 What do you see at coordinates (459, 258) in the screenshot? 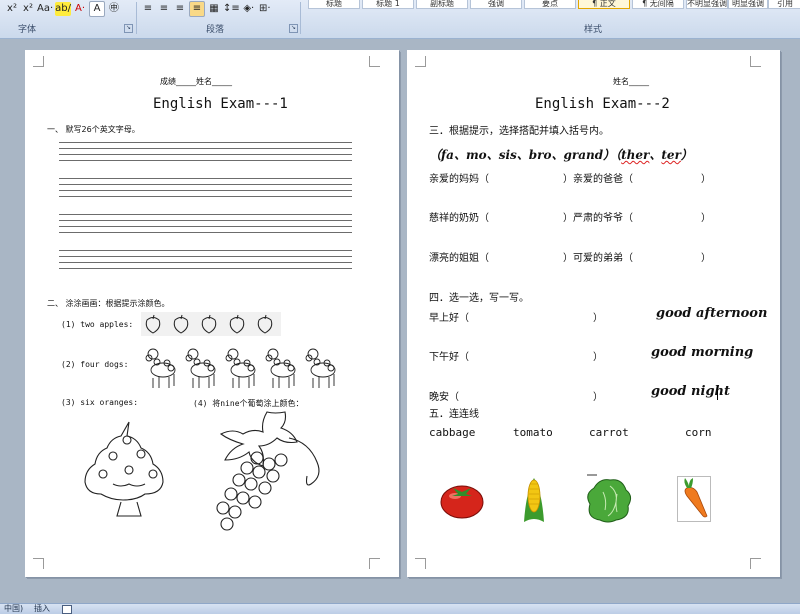
I see `family-row: 漂亮的姐姐（` at bounding box center [459, 258].